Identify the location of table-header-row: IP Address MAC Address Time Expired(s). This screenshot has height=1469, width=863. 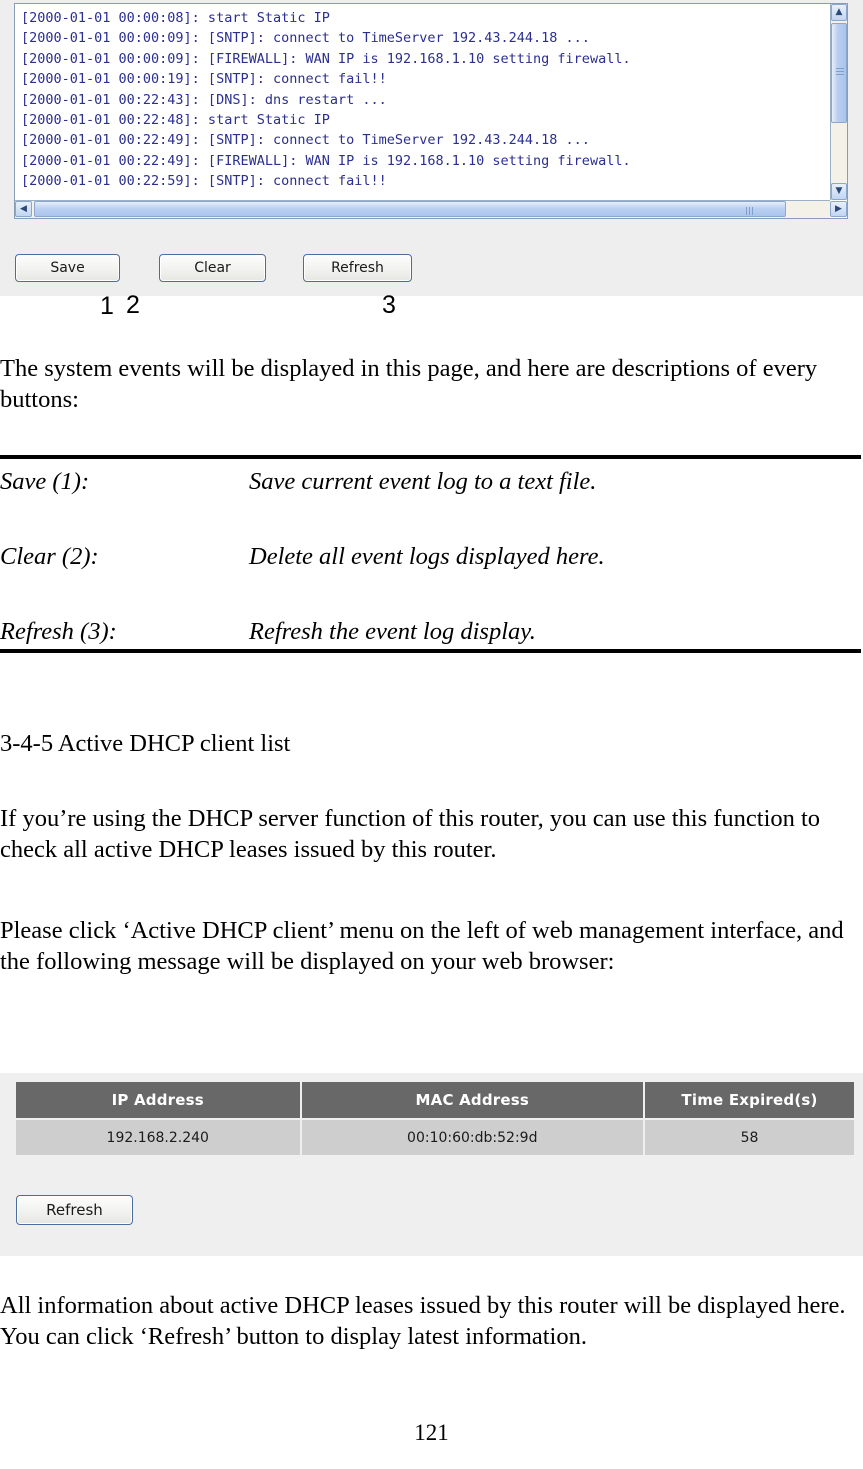
(435, 1100).